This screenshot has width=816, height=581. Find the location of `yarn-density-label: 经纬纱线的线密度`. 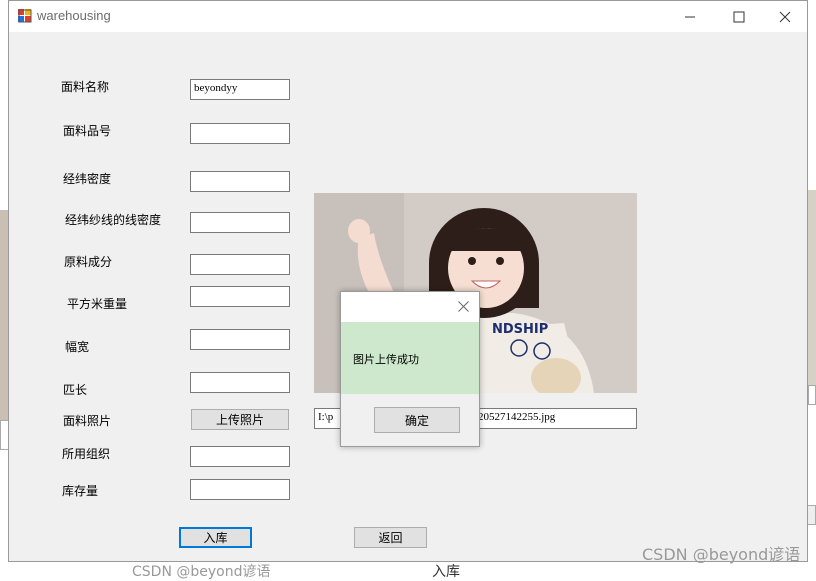

yarn-density-label: 经纬纱线的线密度 is located at coordinates (113, 220).